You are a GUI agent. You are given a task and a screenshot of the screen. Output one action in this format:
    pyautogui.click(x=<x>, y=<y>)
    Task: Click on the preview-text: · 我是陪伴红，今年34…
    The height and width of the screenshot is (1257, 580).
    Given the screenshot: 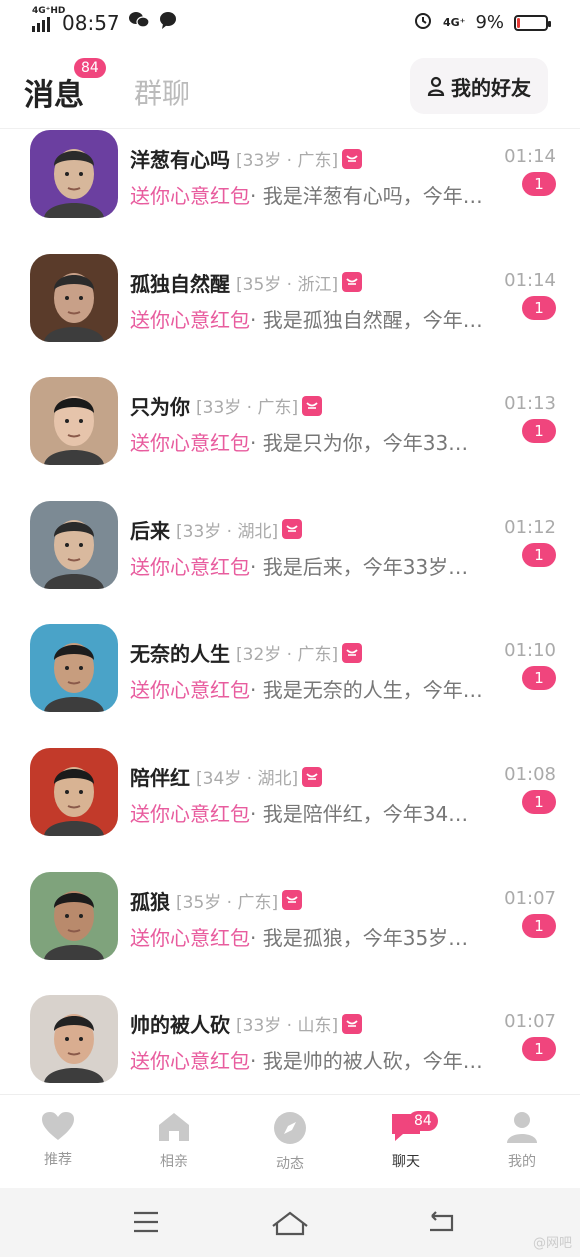 What is the action you would take?
    pyautogui.click(x=359, y=814)
    